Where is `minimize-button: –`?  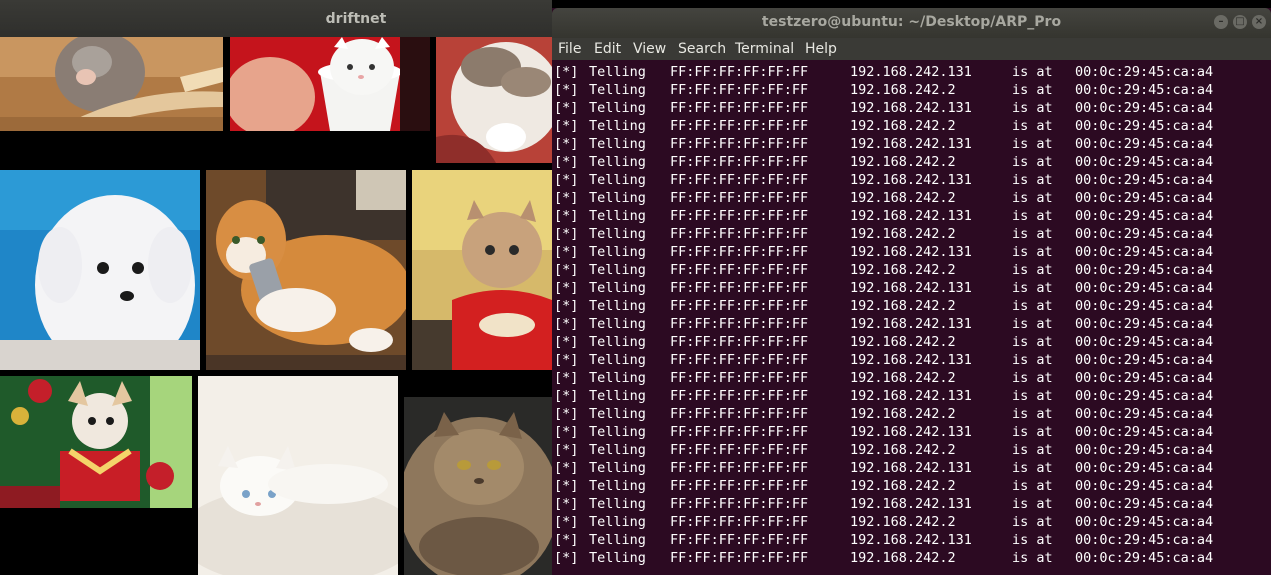
minimize-button: – is located at coordinates (1221, 22).